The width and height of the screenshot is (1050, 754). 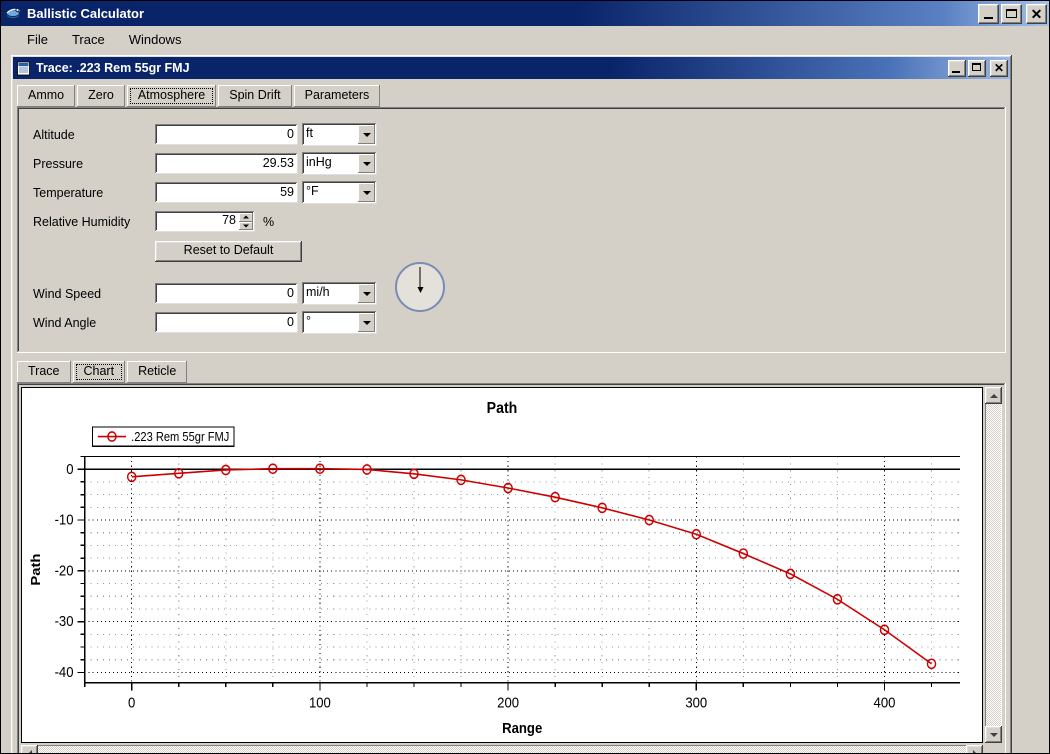 I want to click on temperature-unit-combo: °F, so click(x=339, y=192).